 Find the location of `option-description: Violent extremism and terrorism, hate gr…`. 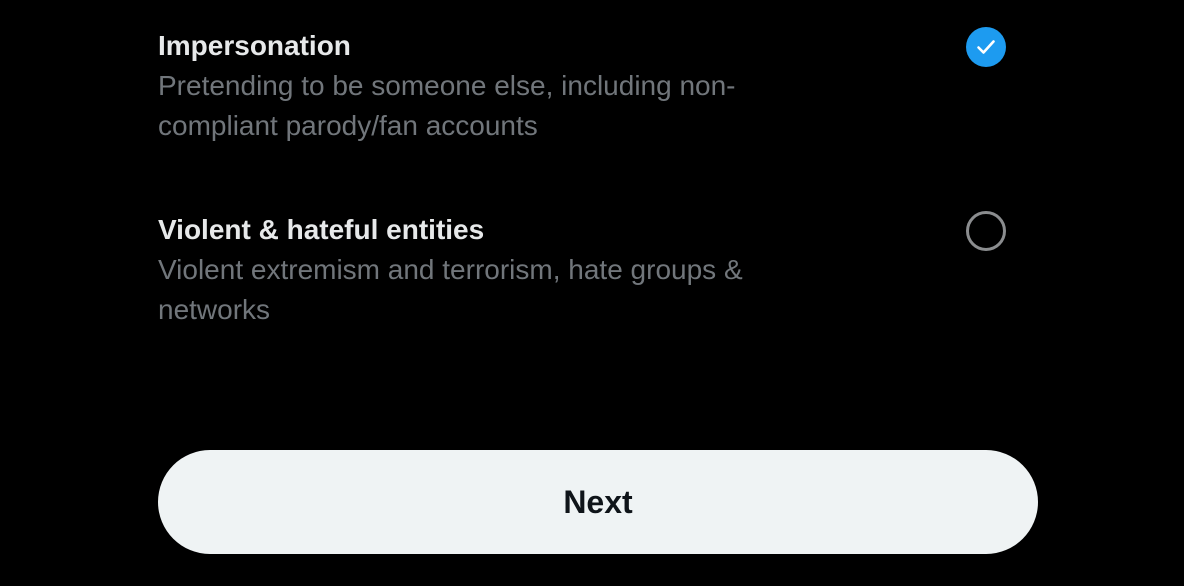

option-description: Violent extremism and terrorism, hate gr… is located at coordinates (450, 289).